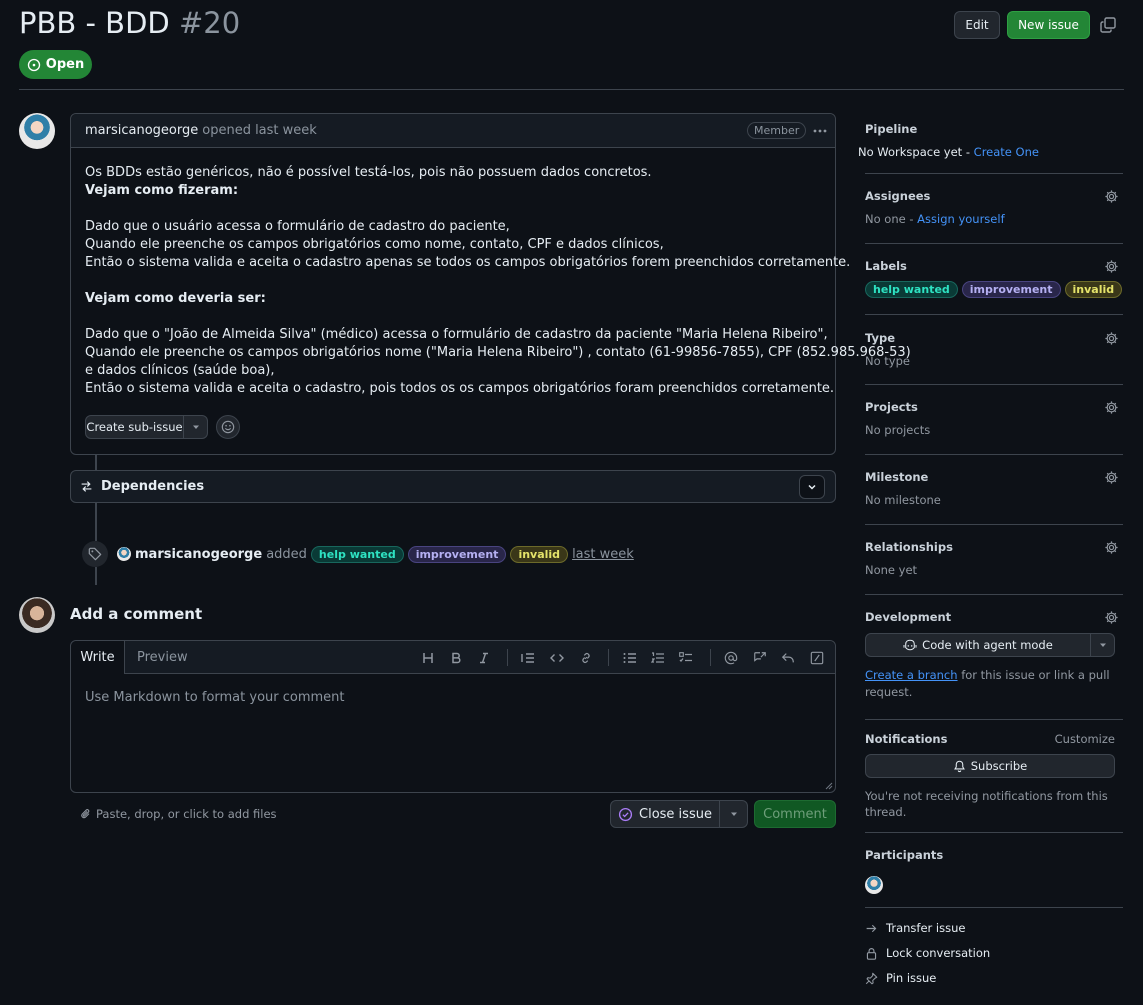 Image resolution: width=1143 pixels, height=1005 pixels. Describe the element at coordinates (889, 692) in the screenshot. I see `development-note-text-2: request.` at that location.